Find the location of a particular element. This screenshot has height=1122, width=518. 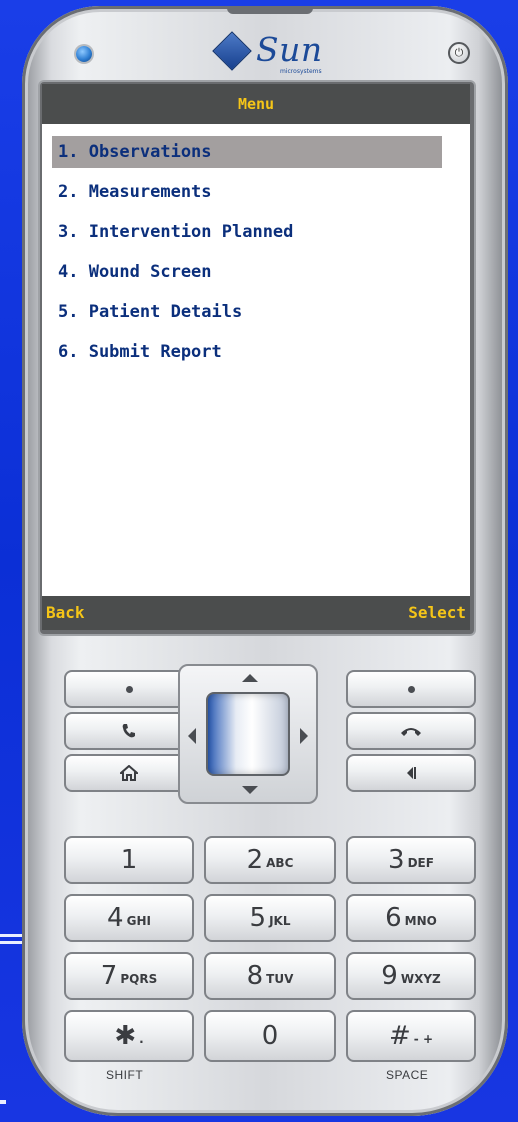

brand-subtitle: microsystems is located at coordinates (301, 71).